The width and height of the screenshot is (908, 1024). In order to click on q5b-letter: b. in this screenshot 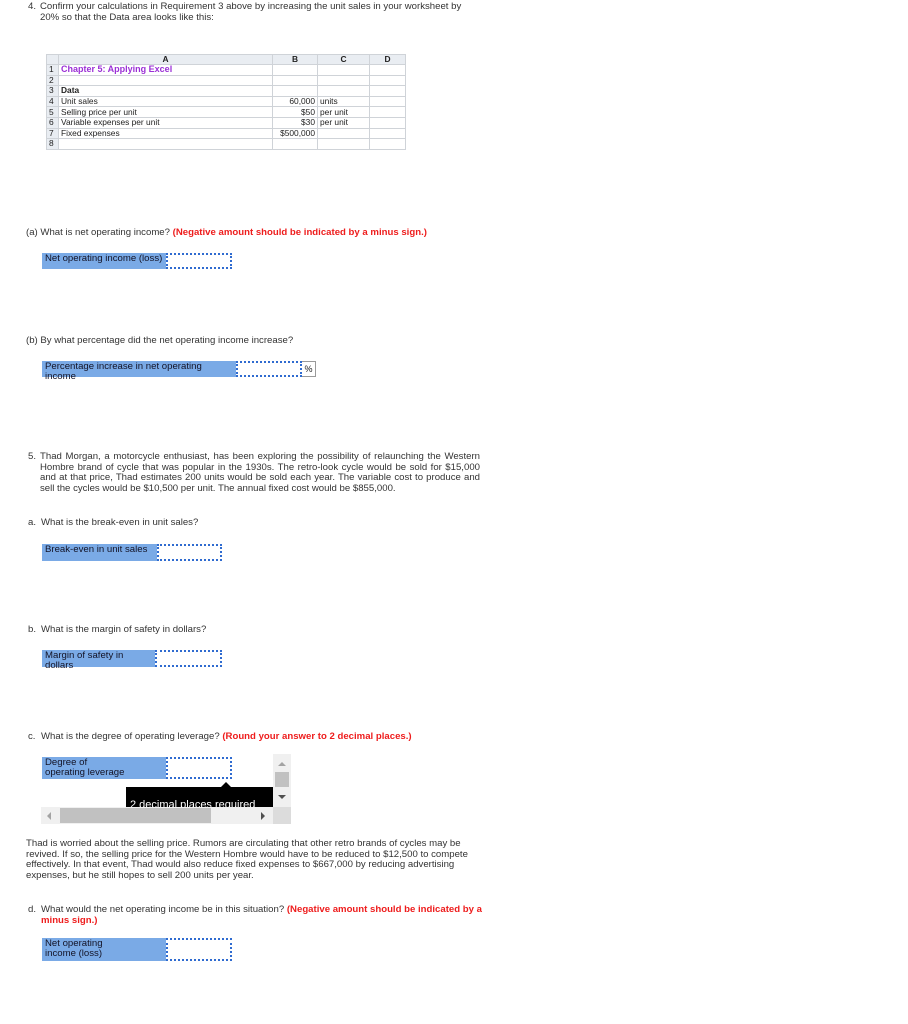, I will do `click(32, 629)`.